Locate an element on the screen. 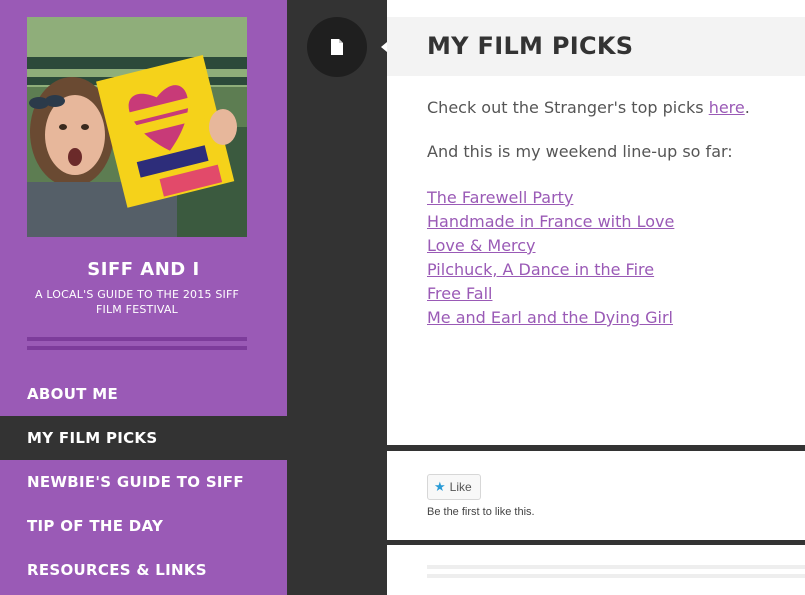  star-icon: ★ is located at coordinates (440, 486).